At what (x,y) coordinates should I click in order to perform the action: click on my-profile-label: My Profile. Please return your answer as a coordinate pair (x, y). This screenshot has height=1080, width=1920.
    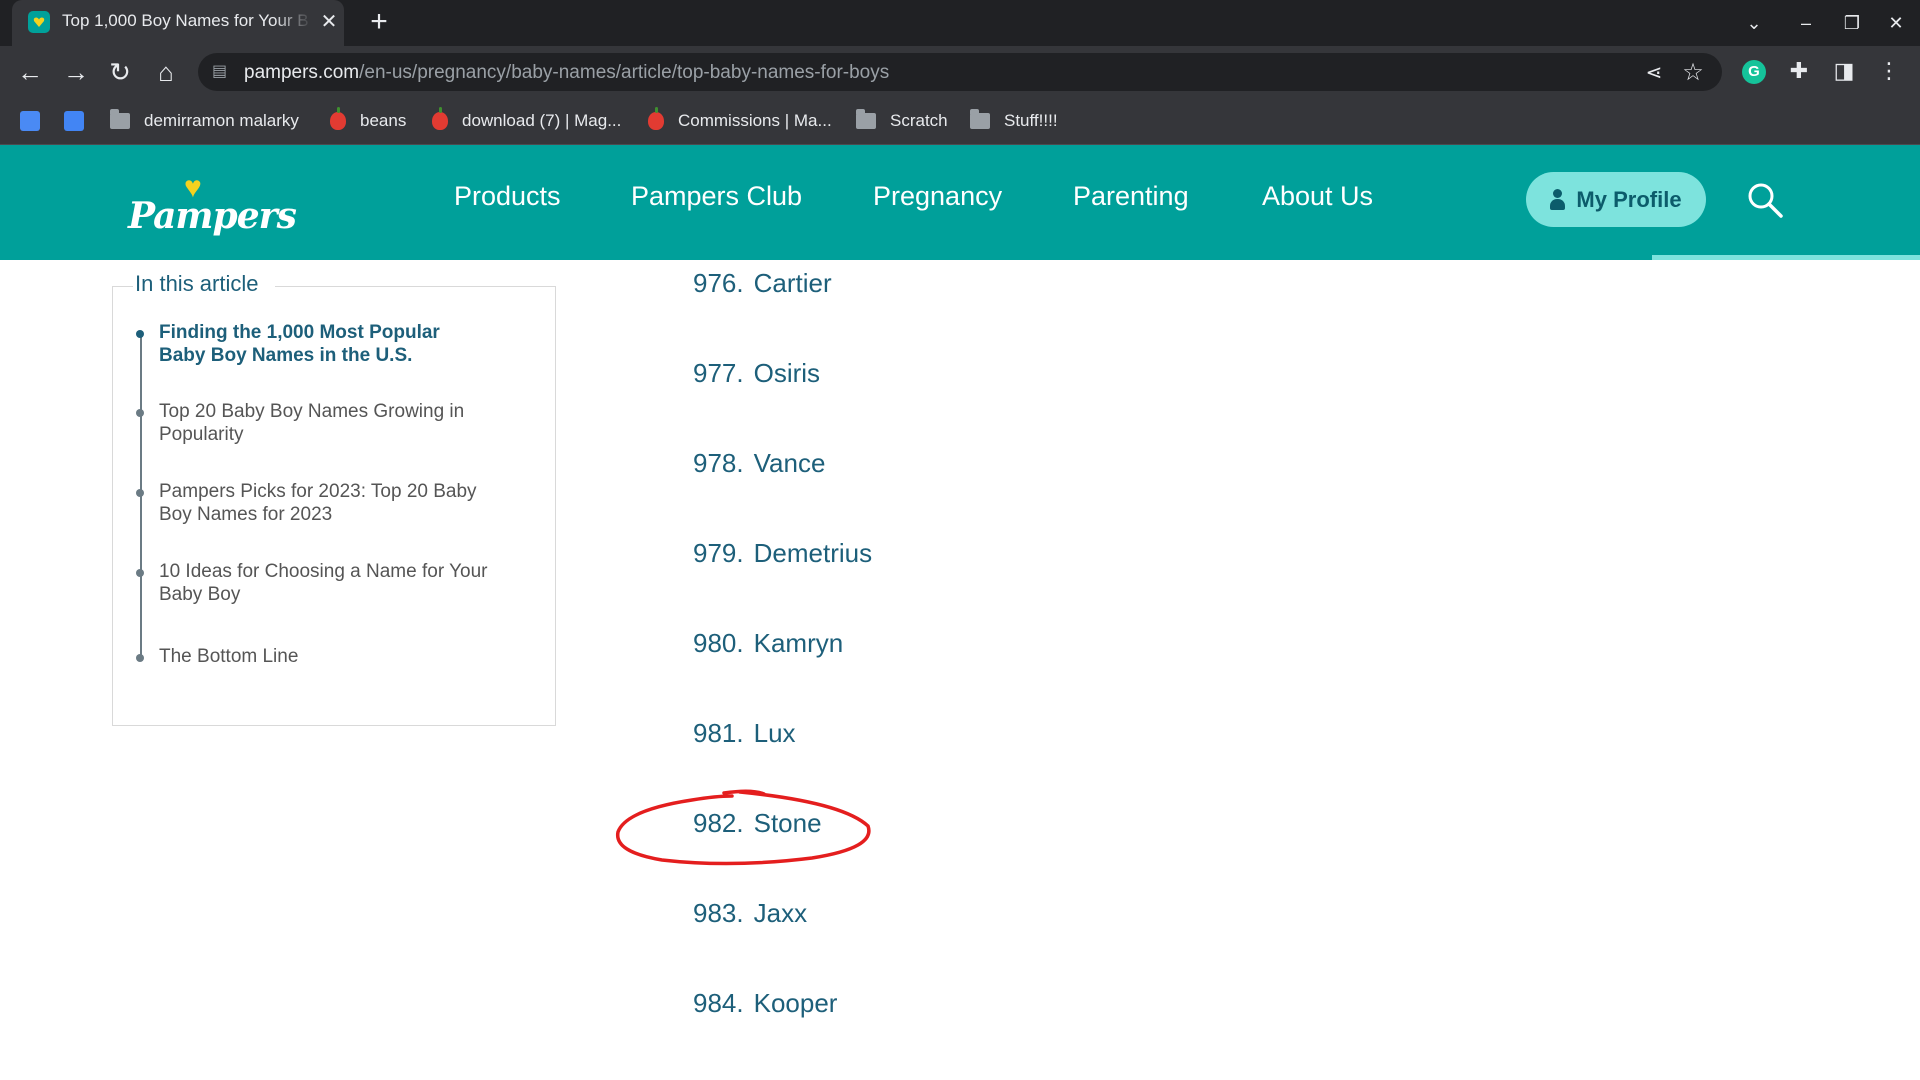
    Looking at the image, I should click on (1629, 199).